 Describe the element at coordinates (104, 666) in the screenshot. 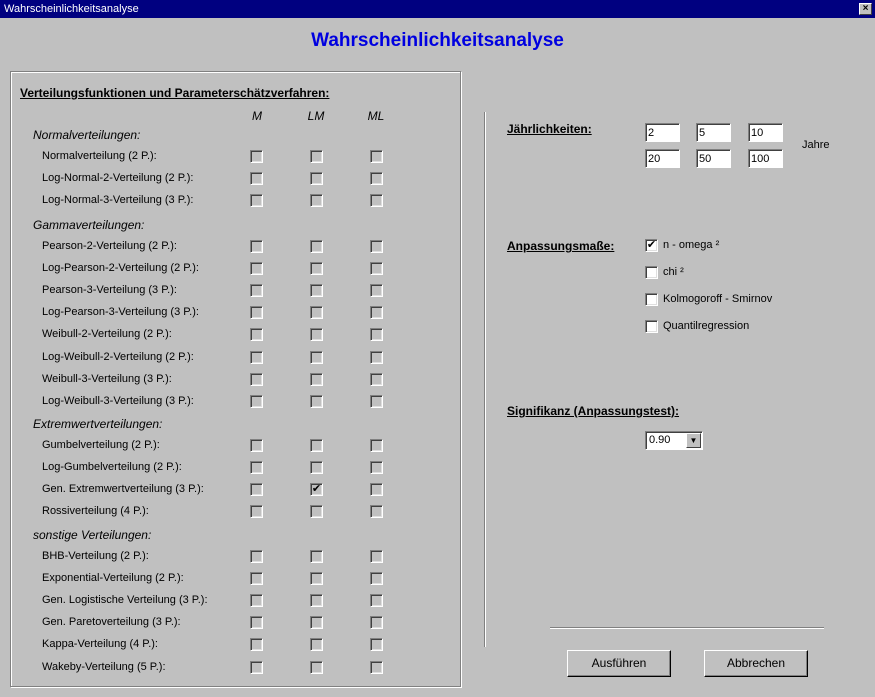

I see `distribution-label: Wakeby-Verteilung (5 P.):` at that location.